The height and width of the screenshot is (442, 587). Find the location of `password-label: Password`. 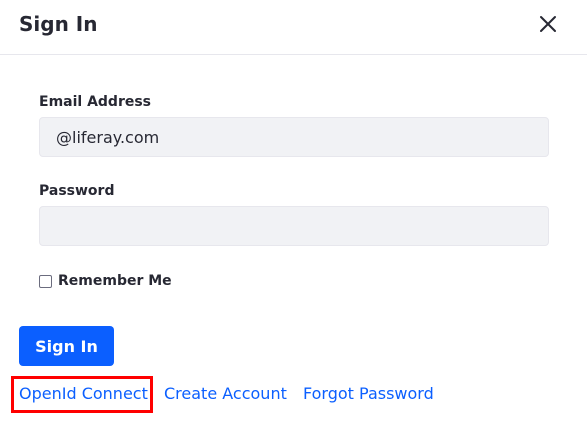

password-label: Password is located at coordinates (77, 191).